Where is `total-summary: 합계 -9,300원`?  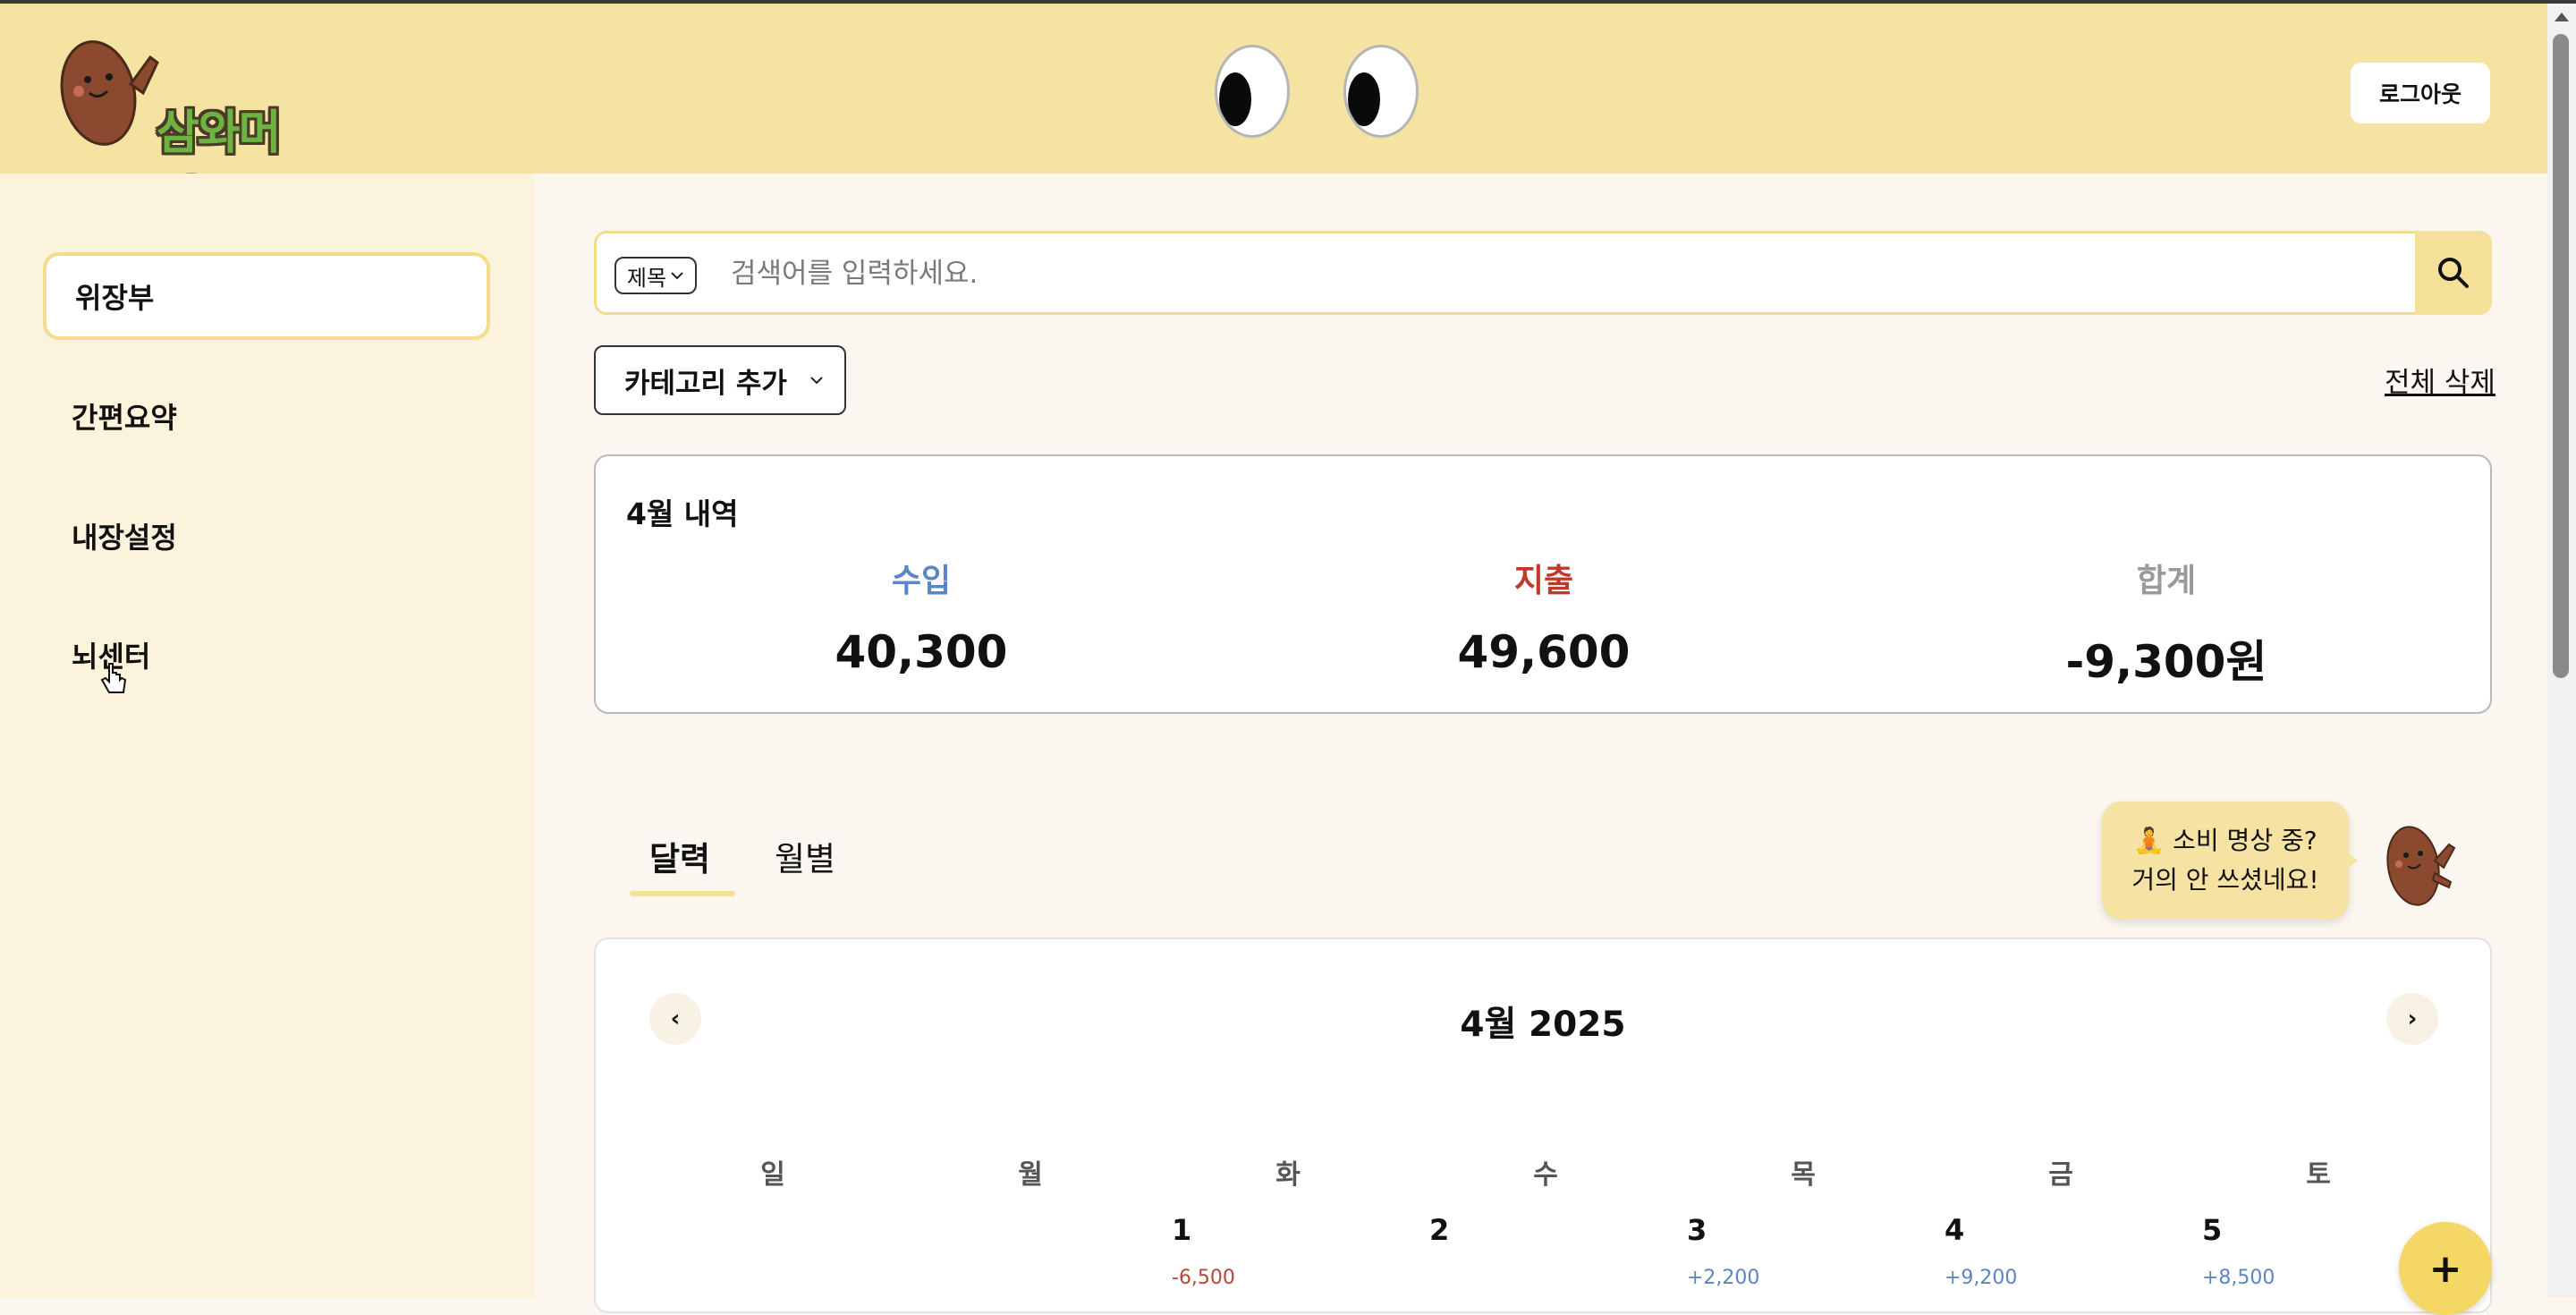 total-summary: 합계 -9,300원 is located at coordinates (2166, 623).